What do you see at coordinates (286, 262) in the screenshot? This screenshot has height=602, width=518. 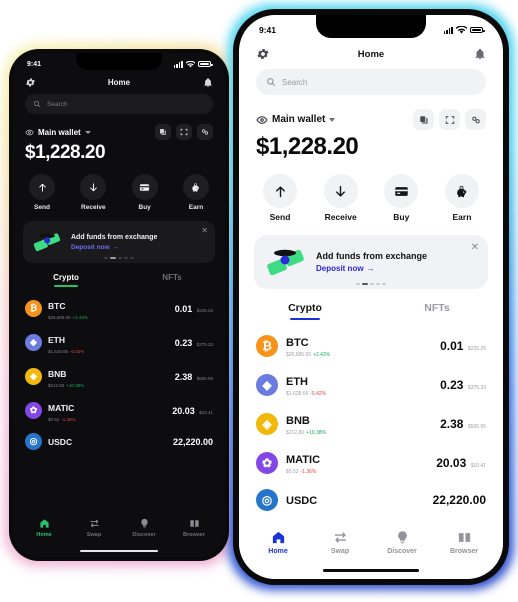 I see `promo-illustration` at bounding box center [286, 262].